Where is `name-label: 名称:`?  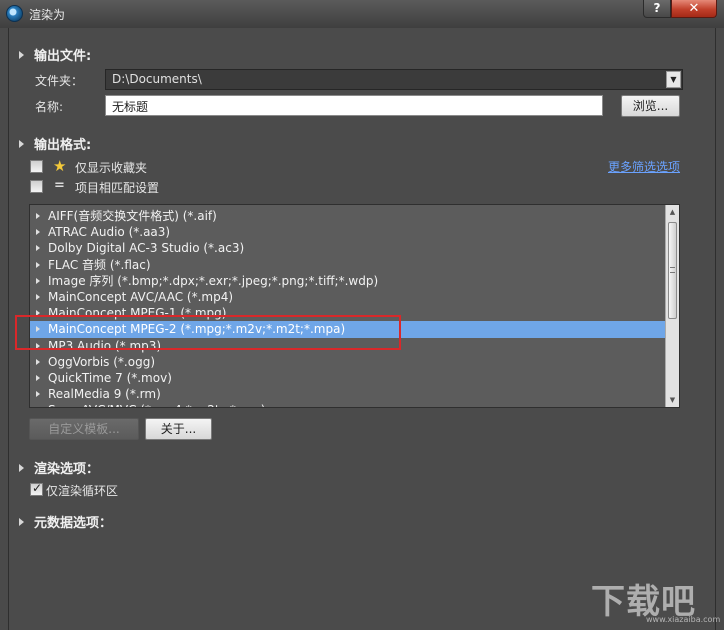
name-label: 名称: is located at coordinates (49, 107).